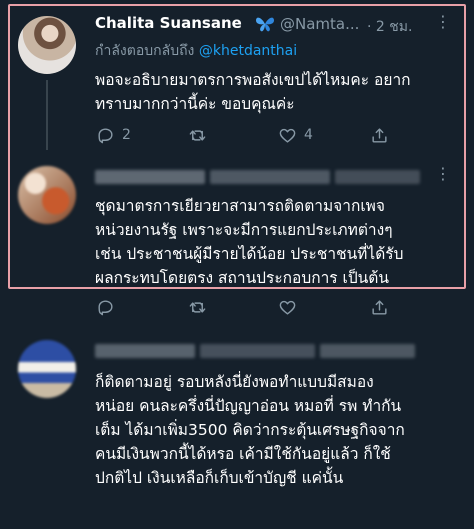 The height and width of the screenshot is (529, 474). What do you see at coordinates (389, 27) in the screenshot?
I see `timestamp: · 2 ชม.` at bounding box center [389, 27].